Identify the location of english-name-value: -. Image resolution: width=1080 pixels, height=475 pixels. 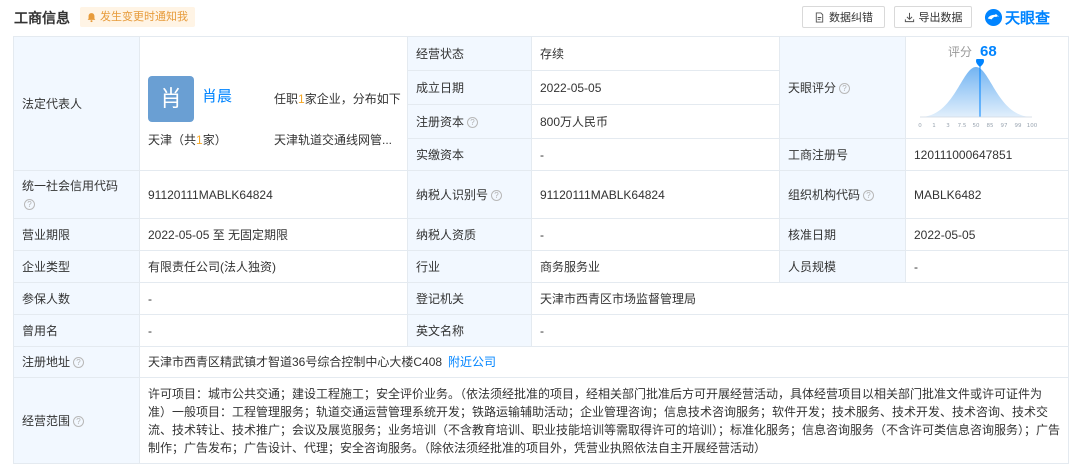
(800, 330).